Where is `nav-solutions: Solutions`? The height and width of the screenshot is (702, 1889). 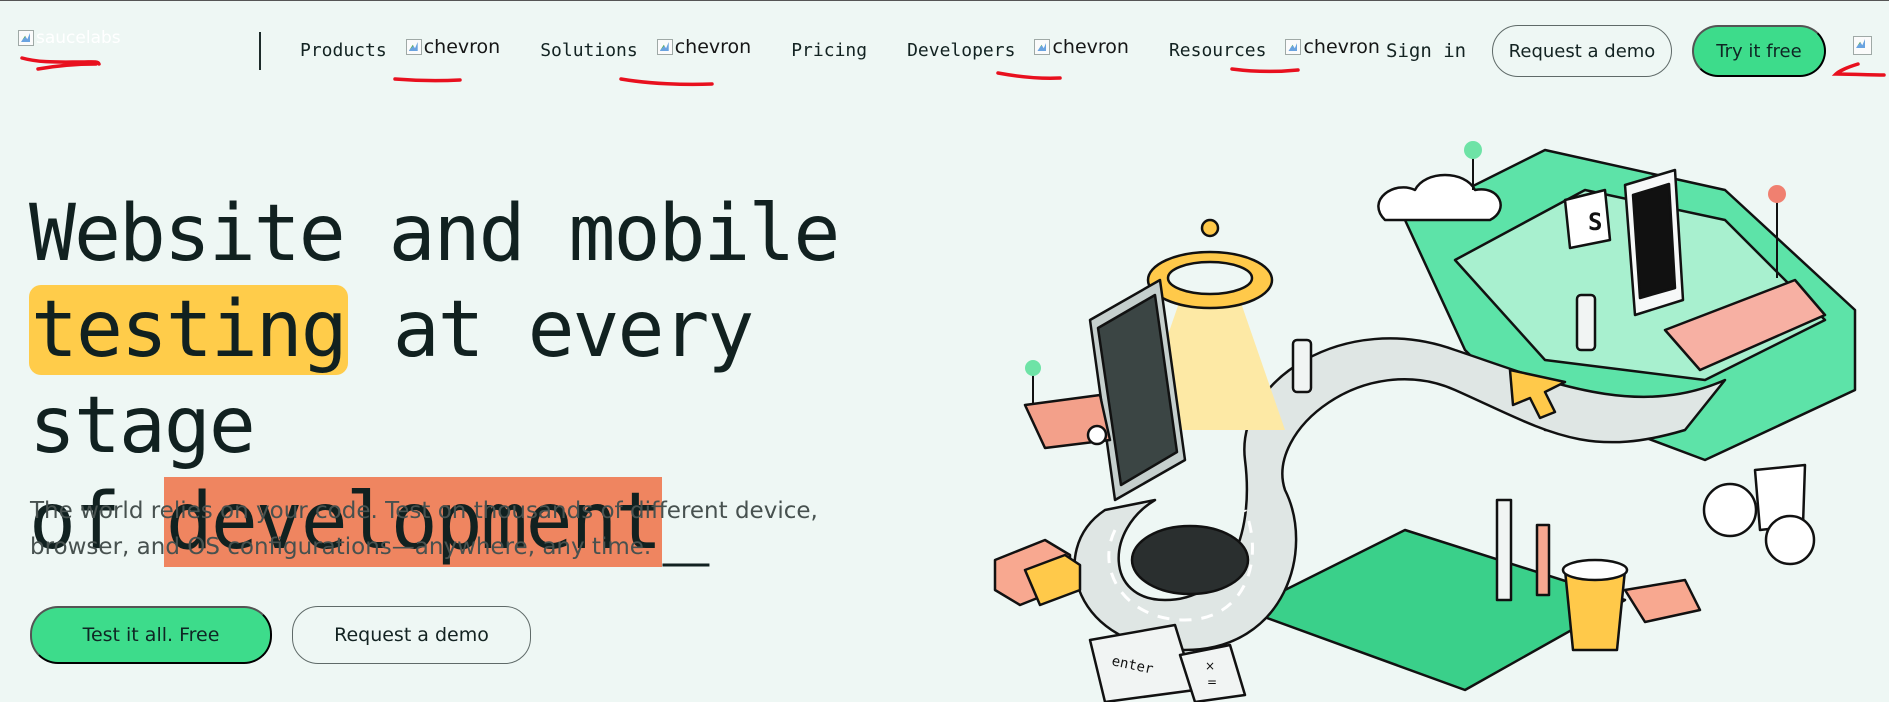 nav-solutions: Solutions is located at coordinates (589, 50).